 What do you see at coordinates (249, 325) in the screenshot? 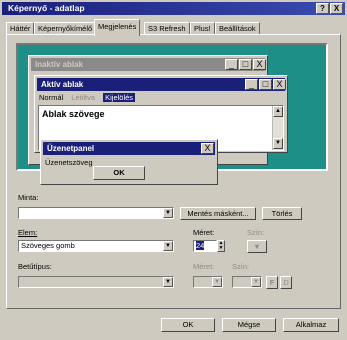
I see `cancel-button: Mégse` at bounding box center [249, 325].